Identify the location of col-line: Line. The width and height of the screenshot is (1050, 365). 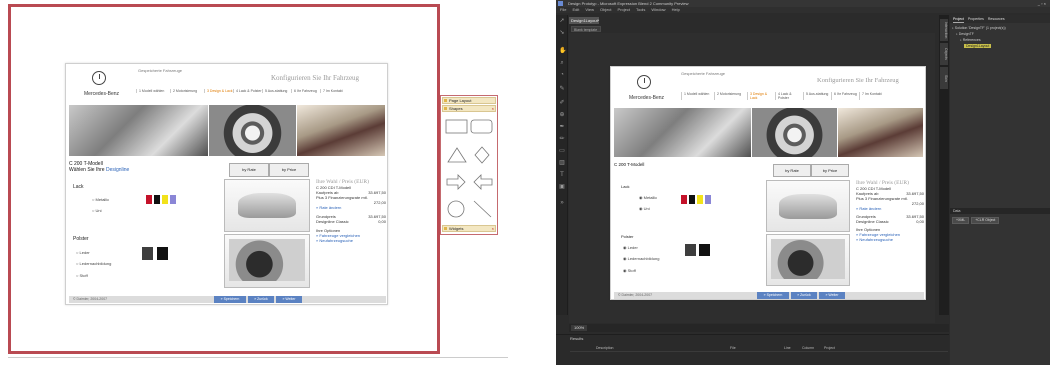
(793, 348).